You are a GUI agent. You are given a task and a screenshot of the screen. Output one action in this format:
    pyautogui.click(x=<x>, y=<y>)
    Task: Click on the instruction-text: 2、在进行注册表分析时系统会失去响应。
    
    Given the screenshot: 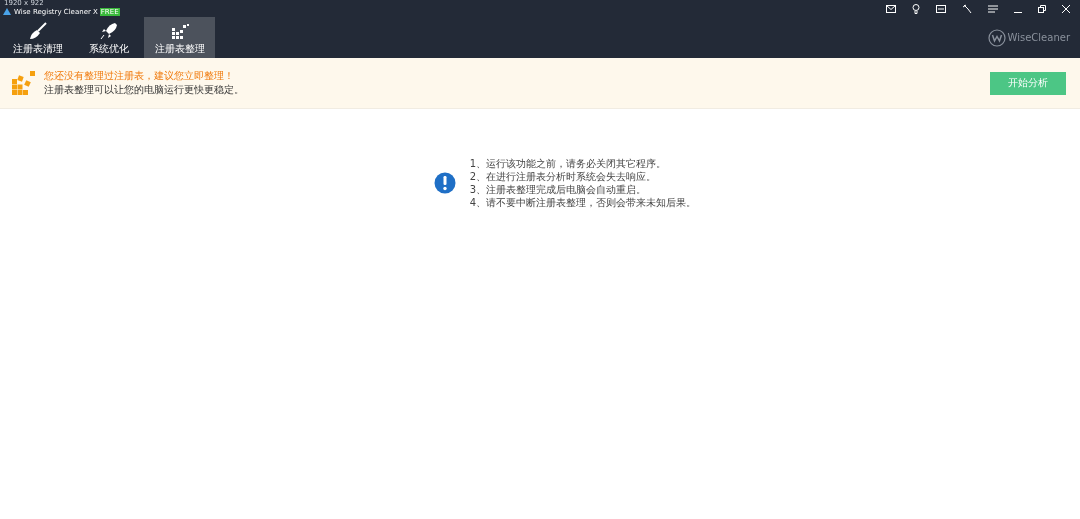 What is the action you would take?
    pyautogui.click(x=563, y=176)
    